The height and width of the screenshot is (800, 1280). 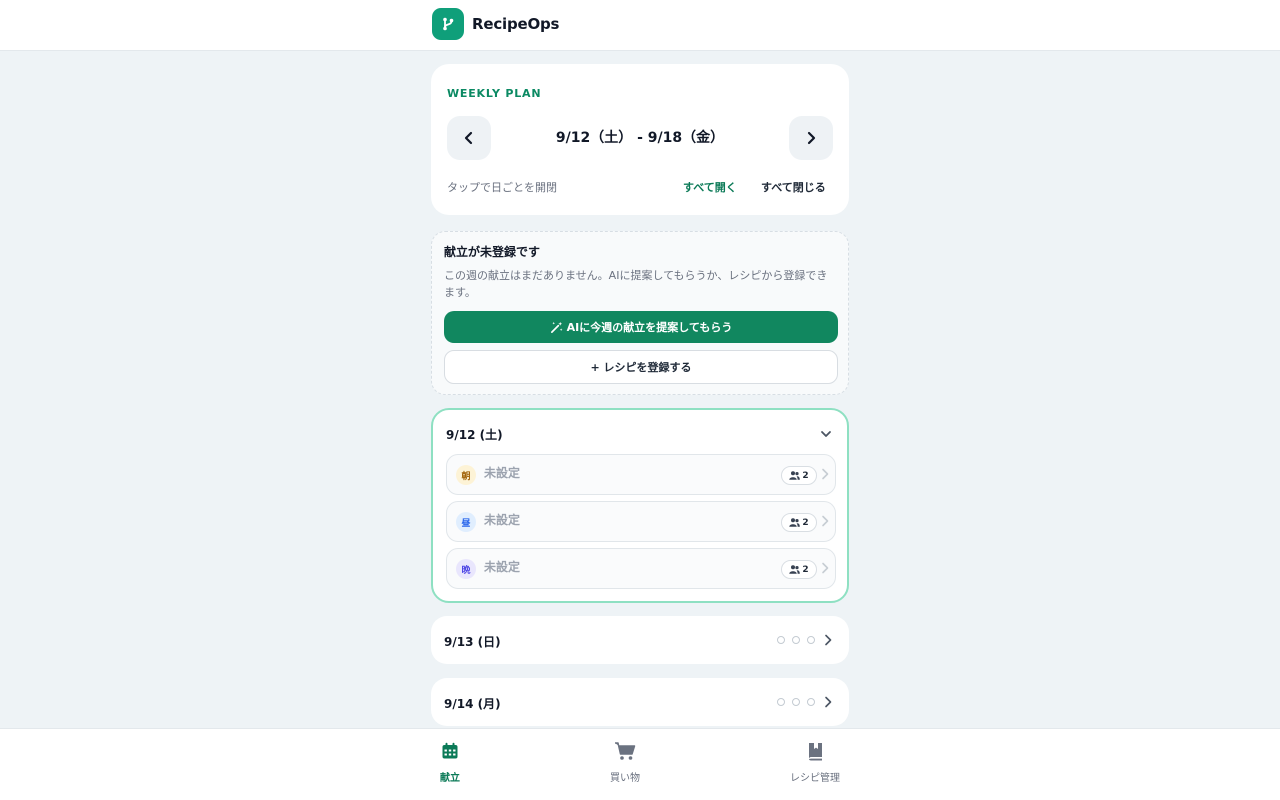 I want to click on meal-badge-lunch: 昼, so click(x=466, y=522).